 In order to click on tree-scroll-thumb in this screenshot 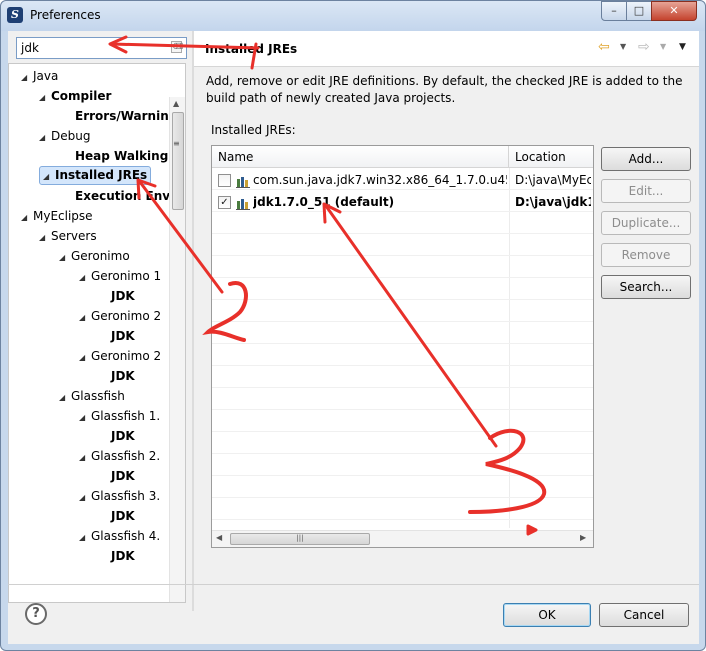, I will do `click(178, 161)`.